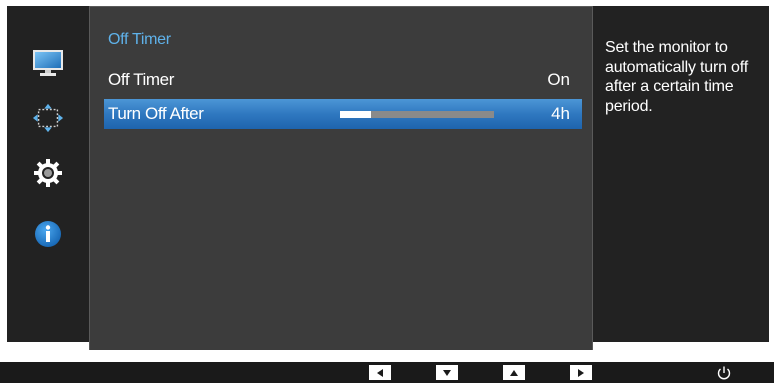  I want to click on sidebar, so click(48, 174).